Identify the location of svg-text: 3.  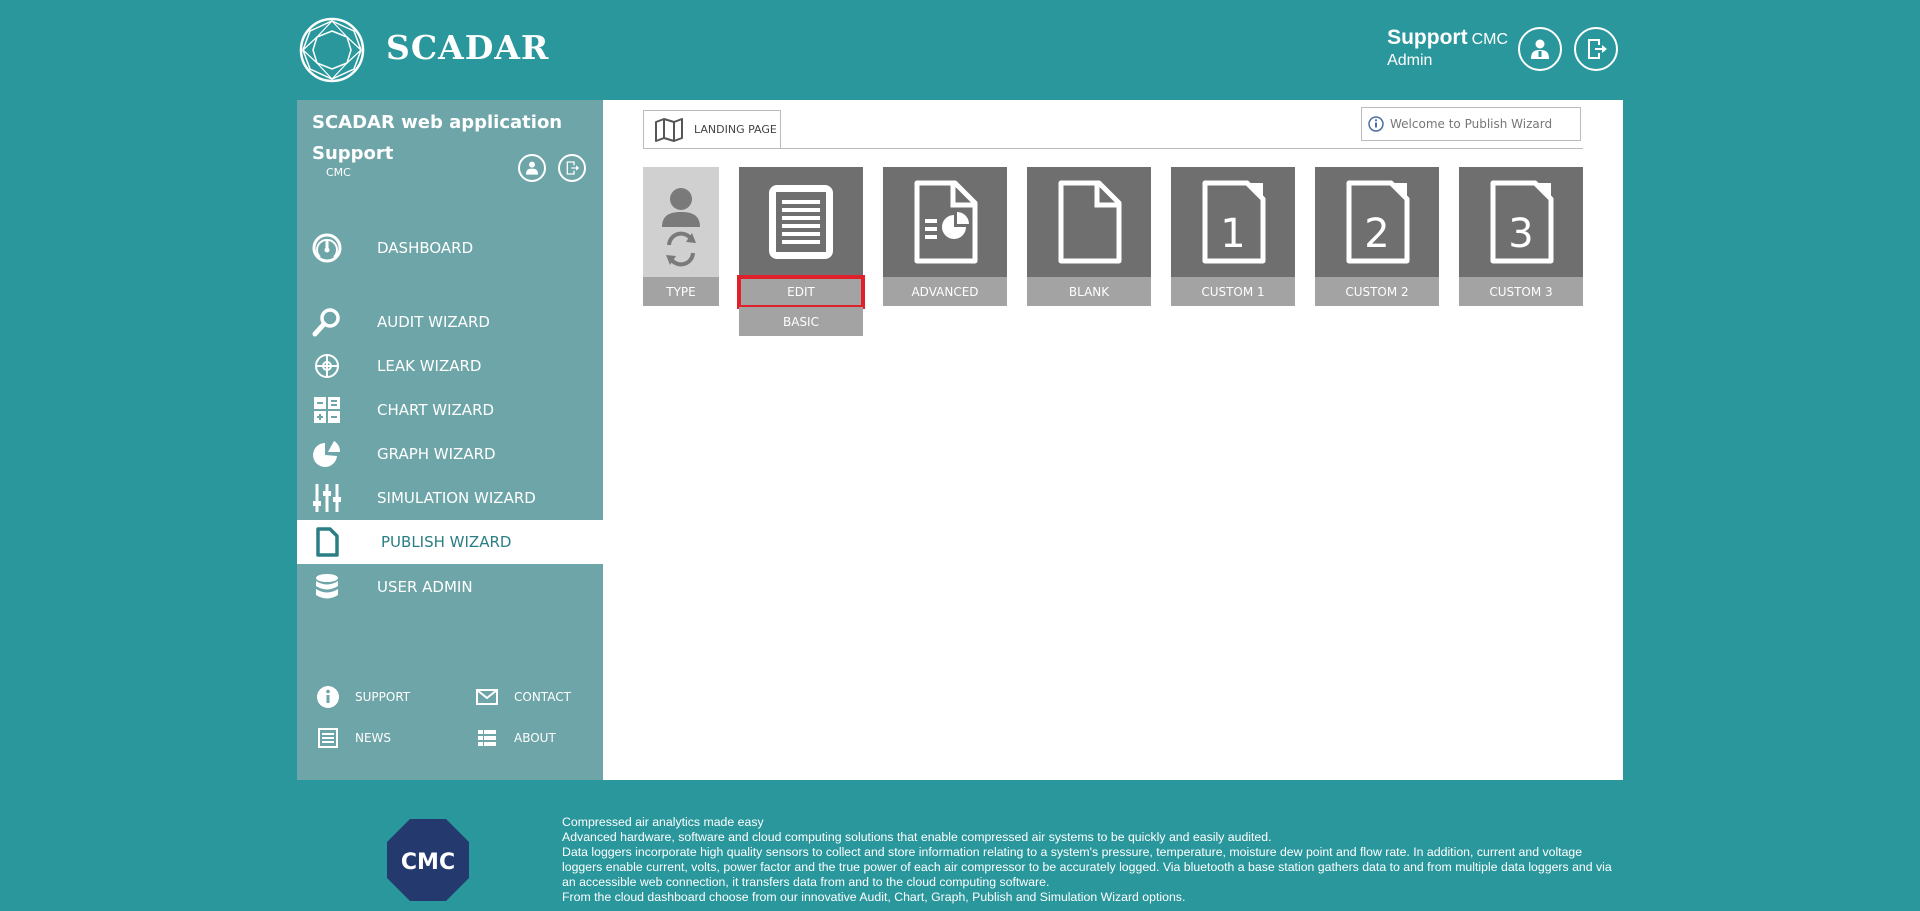
(1520, 234).